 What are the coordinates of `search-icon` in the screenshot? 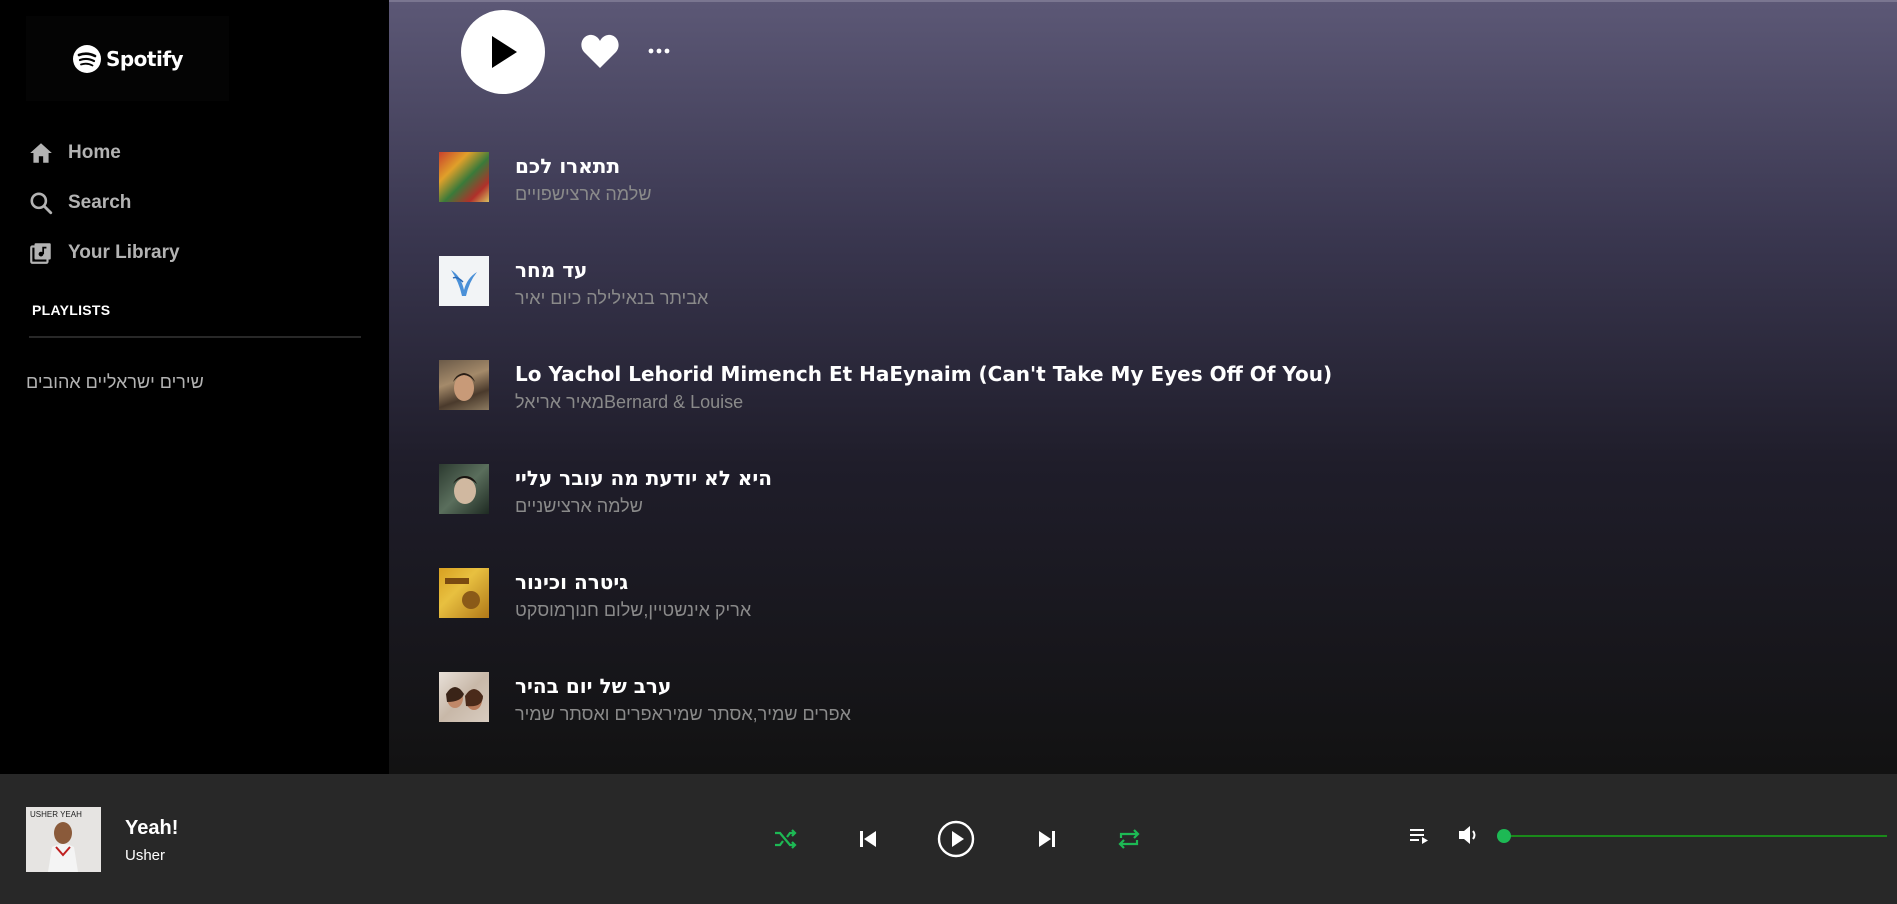 It's located at (41, 203).